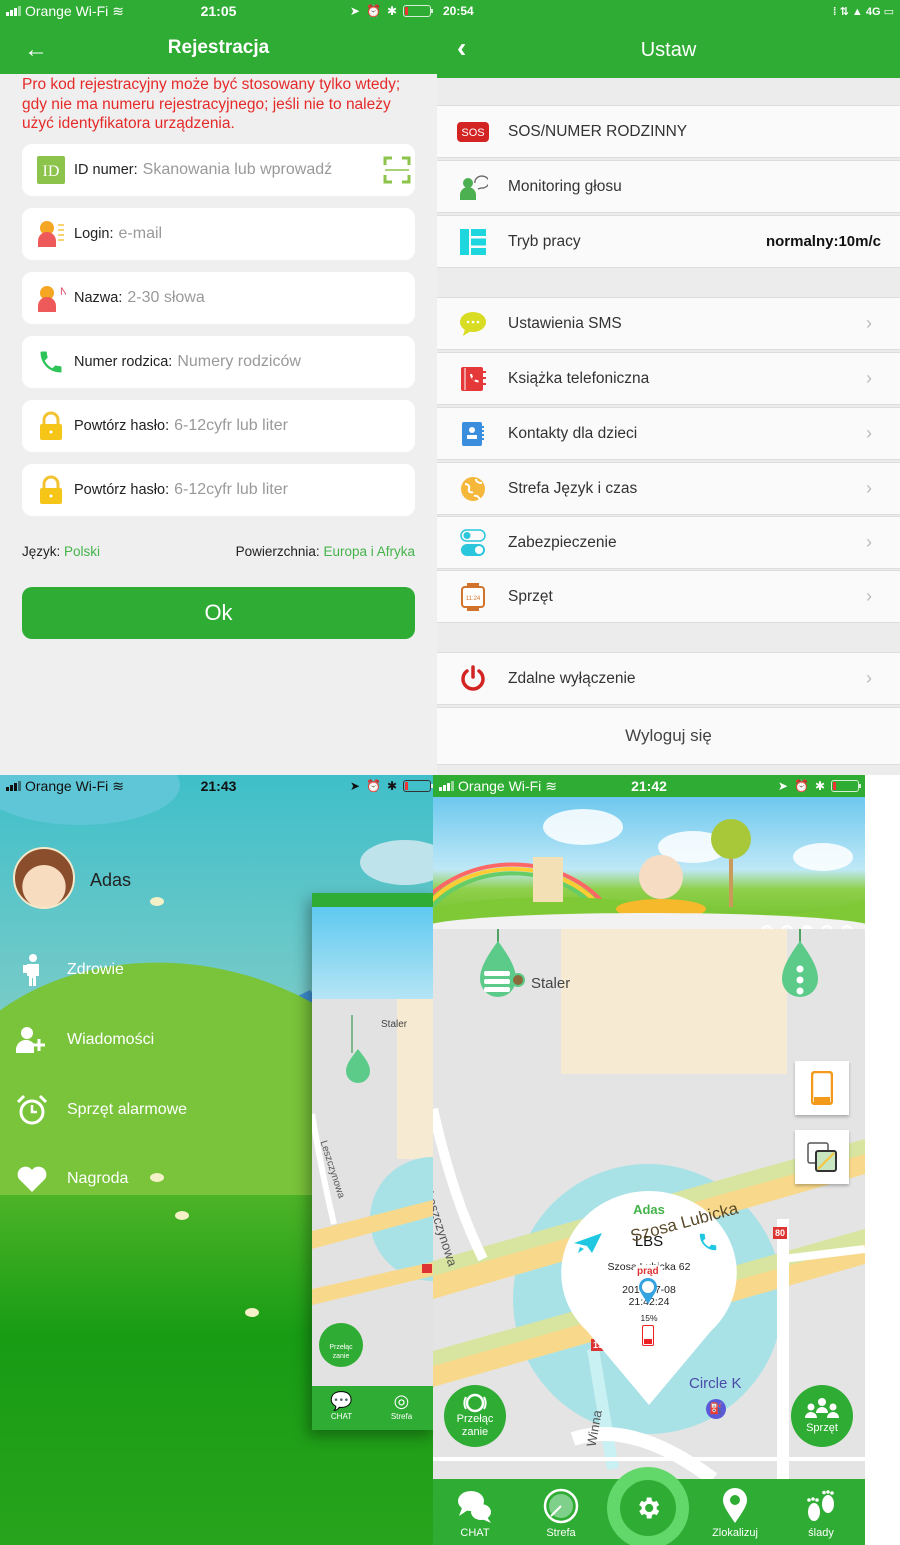  Describe the element at coordinates (475, 1506) in the screenshot. I see `chat-icon` at that location.